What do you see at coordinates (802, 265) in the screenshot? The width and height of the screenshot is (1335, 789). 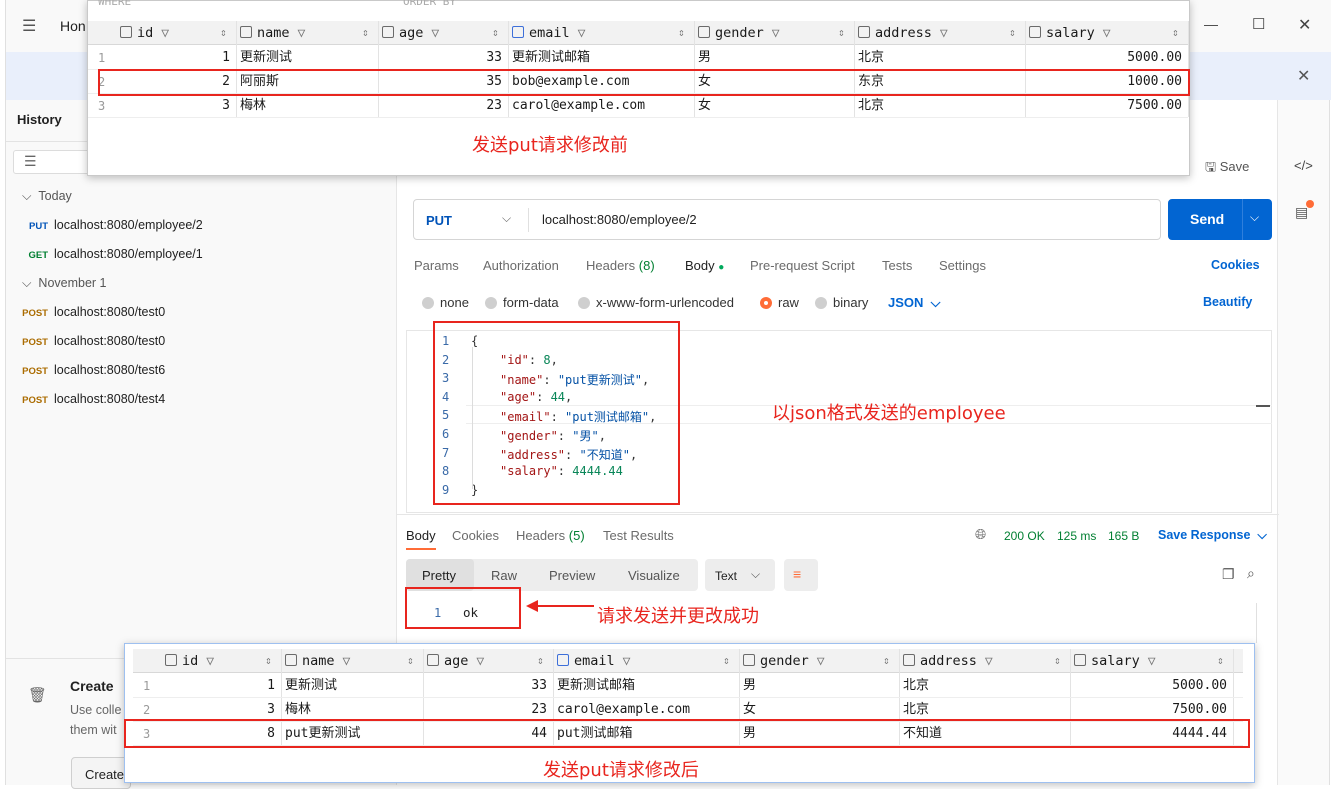 I see `tab-pre-request-script: Pre-request Script` at bounding box center [802, 265].